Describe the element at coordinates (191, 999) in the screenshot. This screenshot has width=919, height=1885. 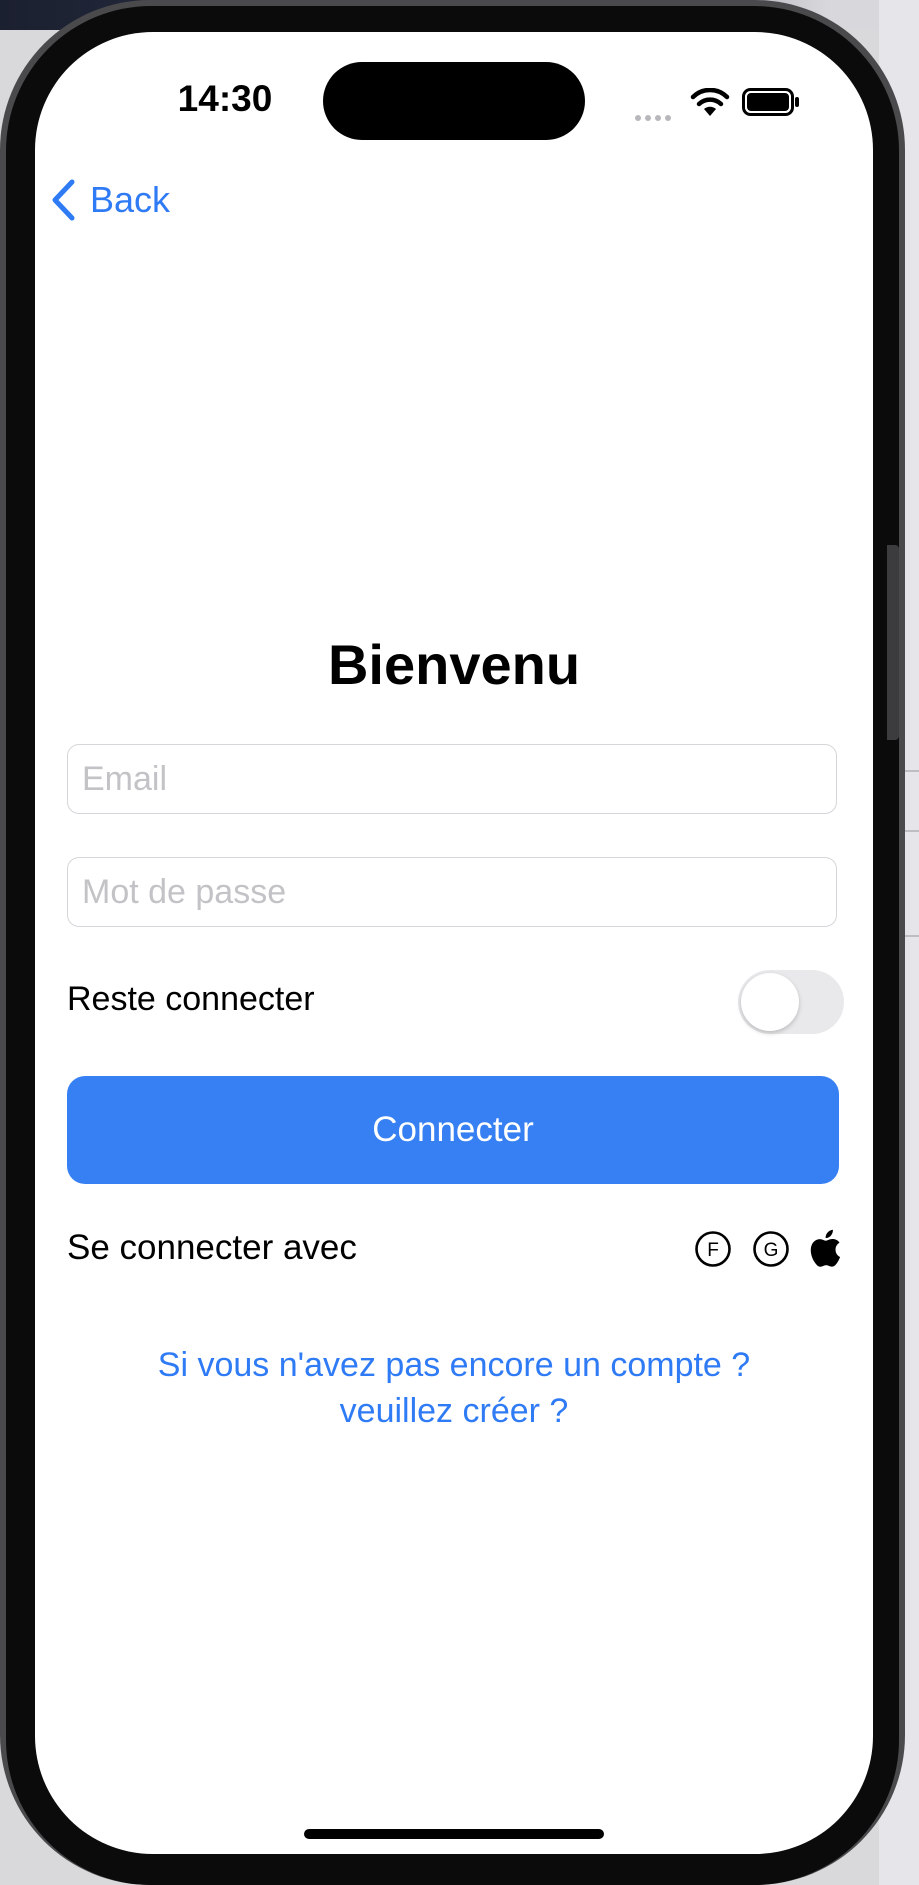
I see `remember-me-label: Reste connecter` at that location.